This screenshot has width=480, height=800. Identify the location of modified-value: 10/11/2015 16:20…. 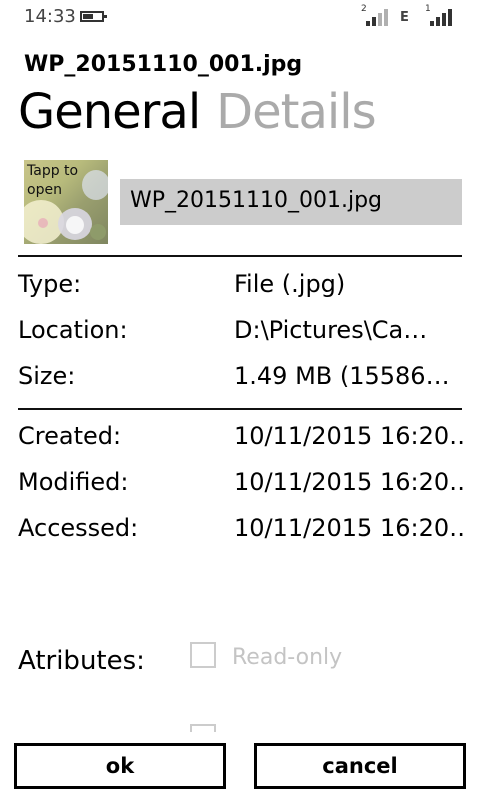
(349, 482).